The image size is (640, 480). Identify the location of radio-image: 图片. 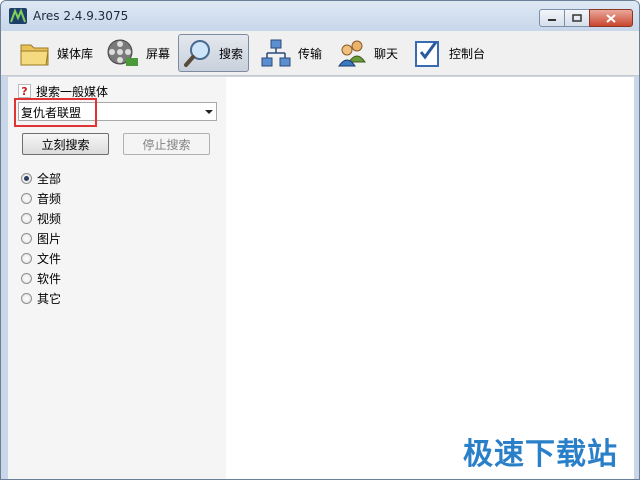
(41, 238).